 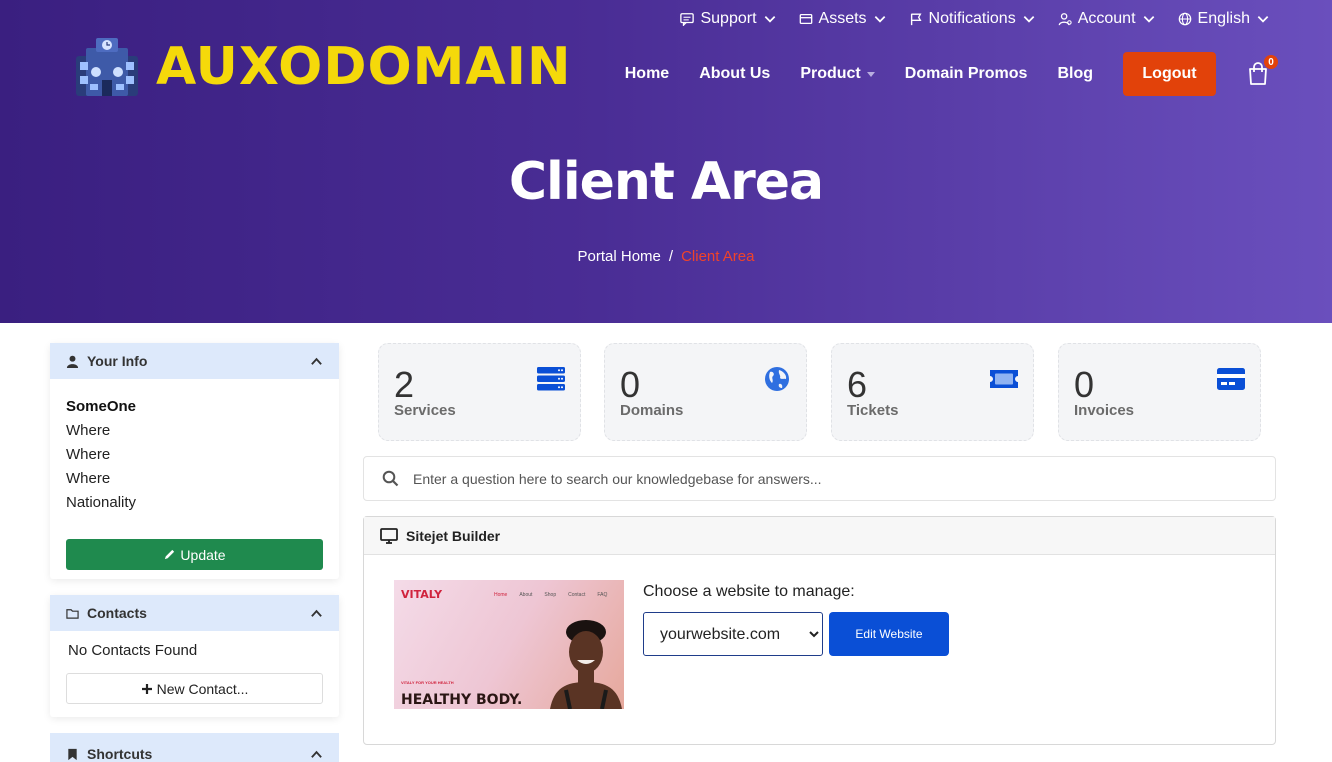 What do you see at coordinates (390, 478) in the screenshot?
I see `search-icon` at bounding box center [390, 478].